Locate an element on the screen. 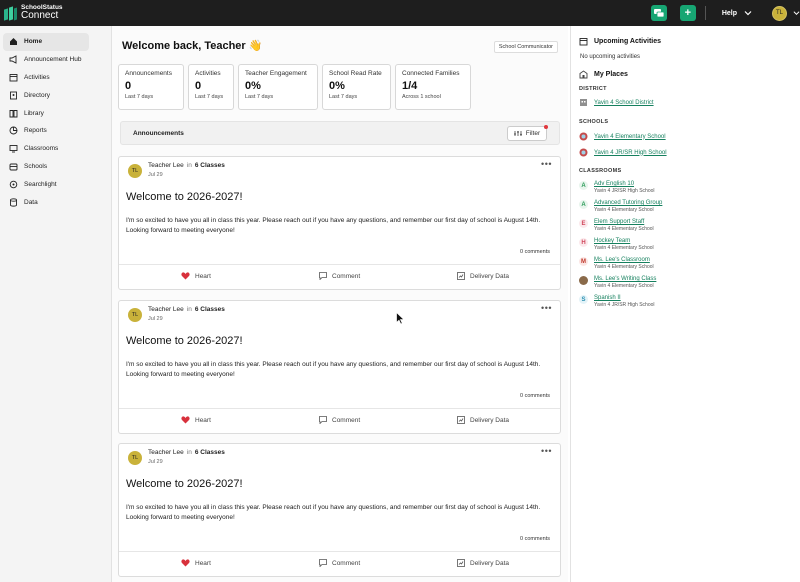 The height and width of the screenshot is (582, 800). sidebar-item-activities: Activities is located at coordinates (46, 78).